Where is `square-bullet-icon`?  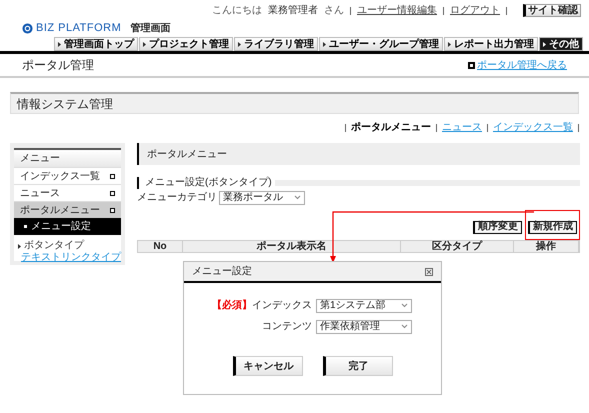
square-bullet-icon is located at coordinates (25, 226).